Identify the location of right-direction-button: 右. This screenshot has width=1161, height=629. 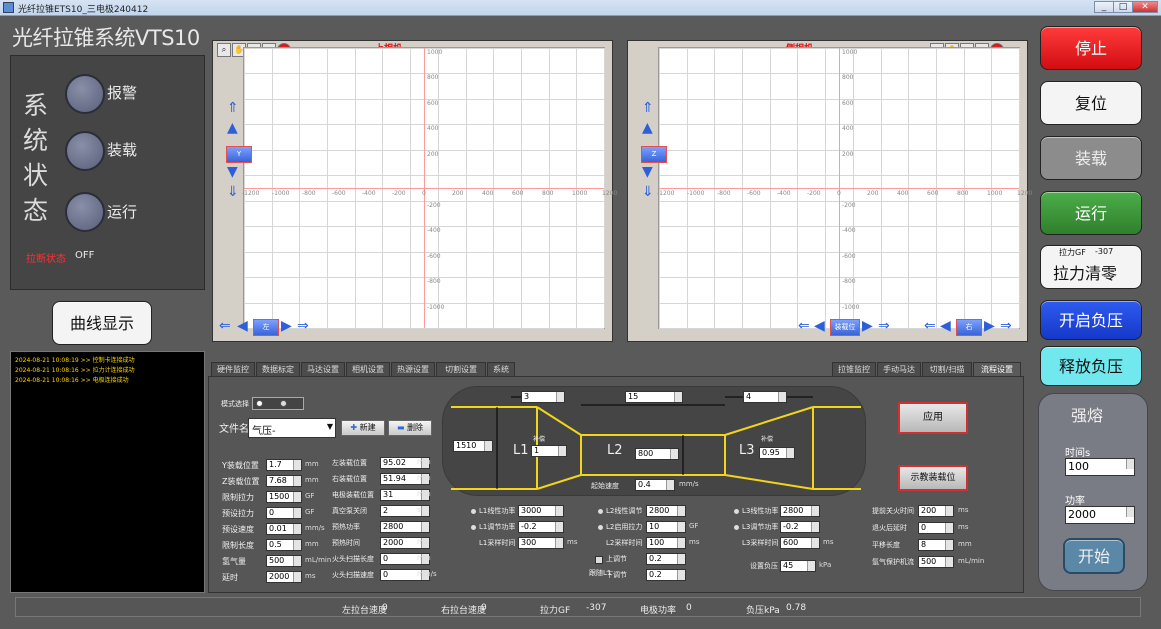
(969, 327).